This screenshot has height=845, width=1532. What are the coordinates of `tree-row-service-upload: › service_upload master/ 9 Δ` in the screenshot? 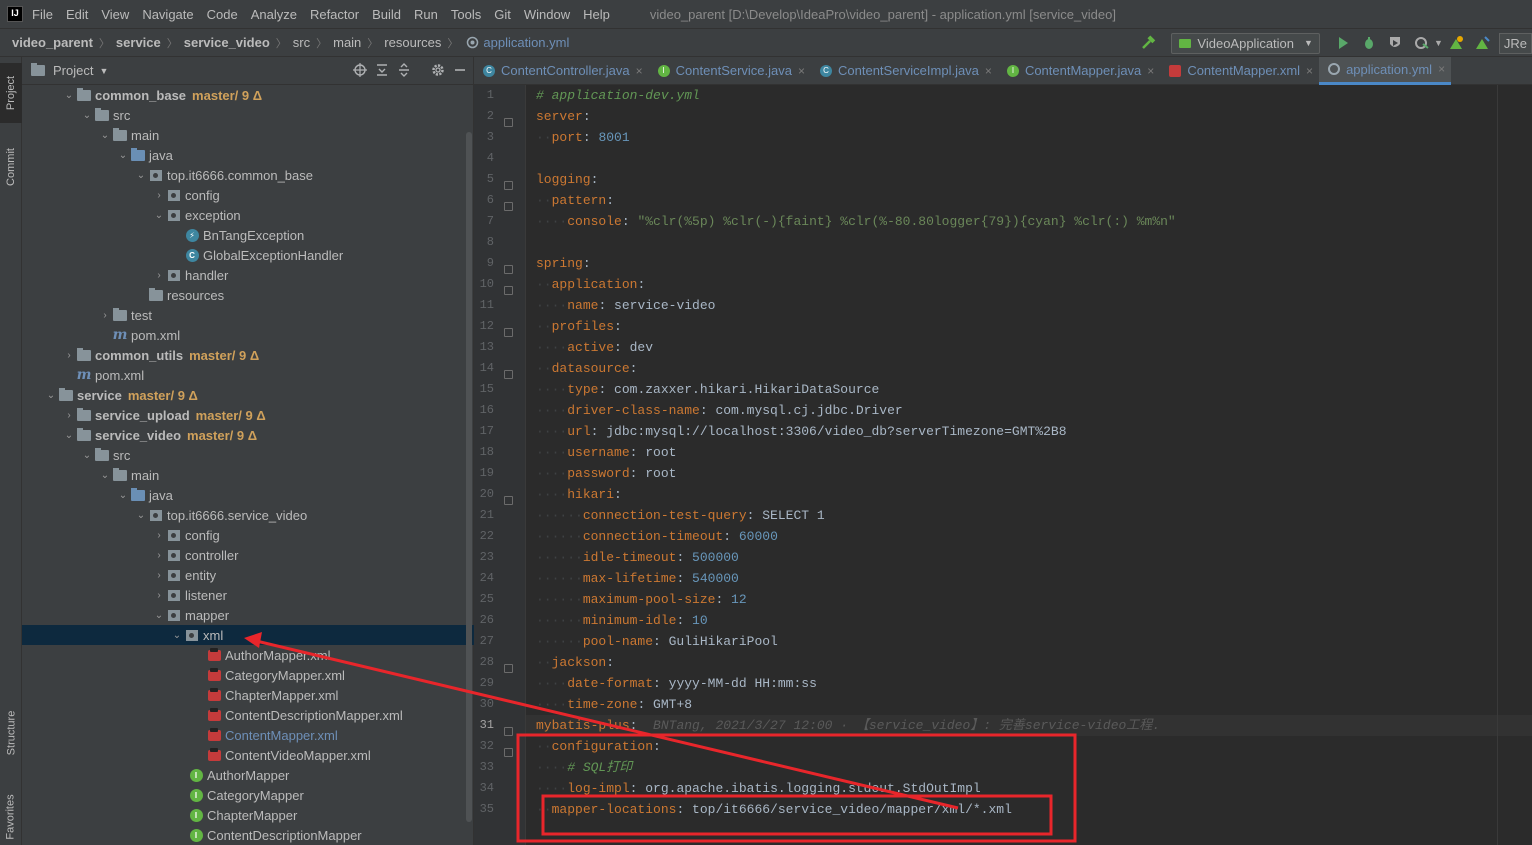 It's located at (248, 415).